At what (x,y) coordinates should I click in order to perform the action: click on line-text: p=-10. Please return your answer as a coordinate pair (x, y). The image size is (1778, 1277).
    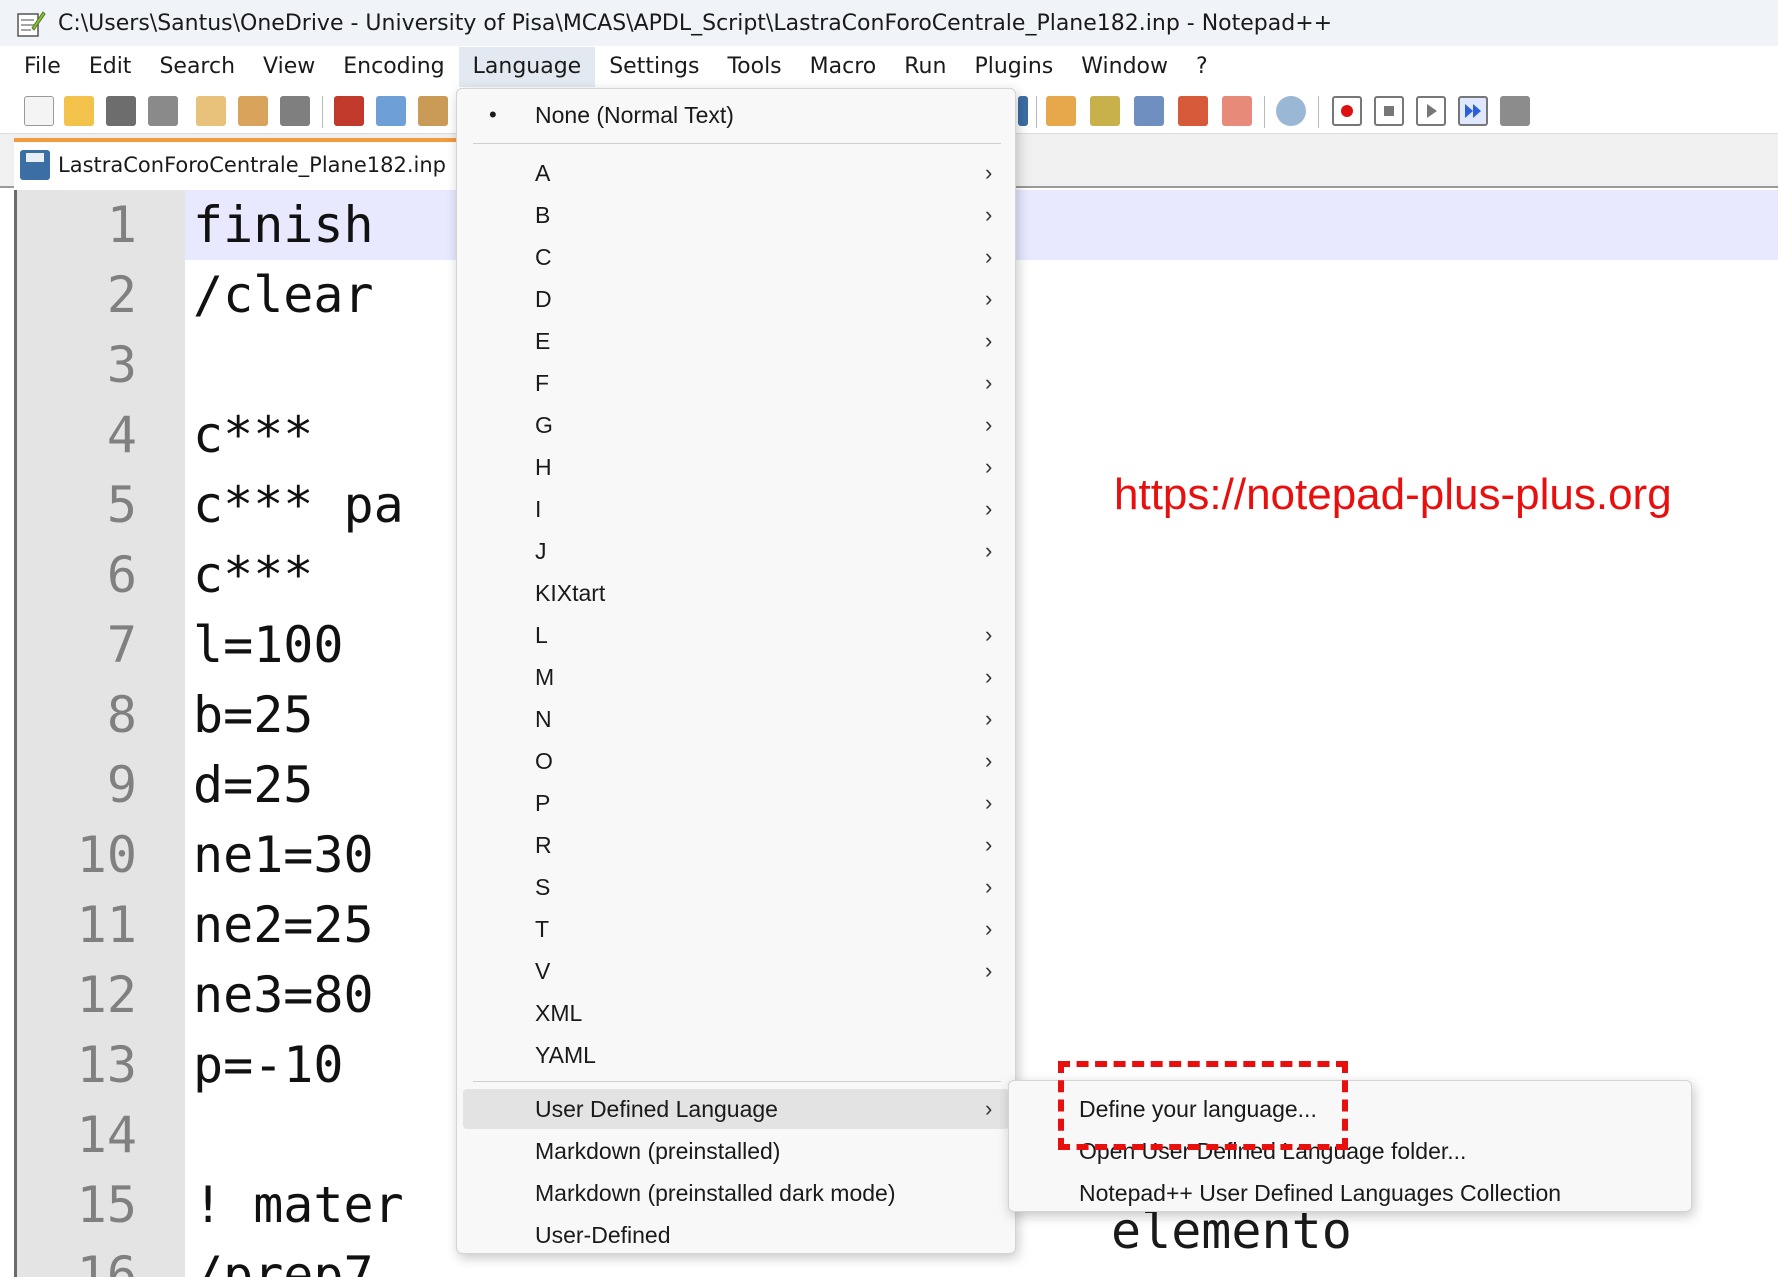
    Looking at the image, I should click on (268, 1065).